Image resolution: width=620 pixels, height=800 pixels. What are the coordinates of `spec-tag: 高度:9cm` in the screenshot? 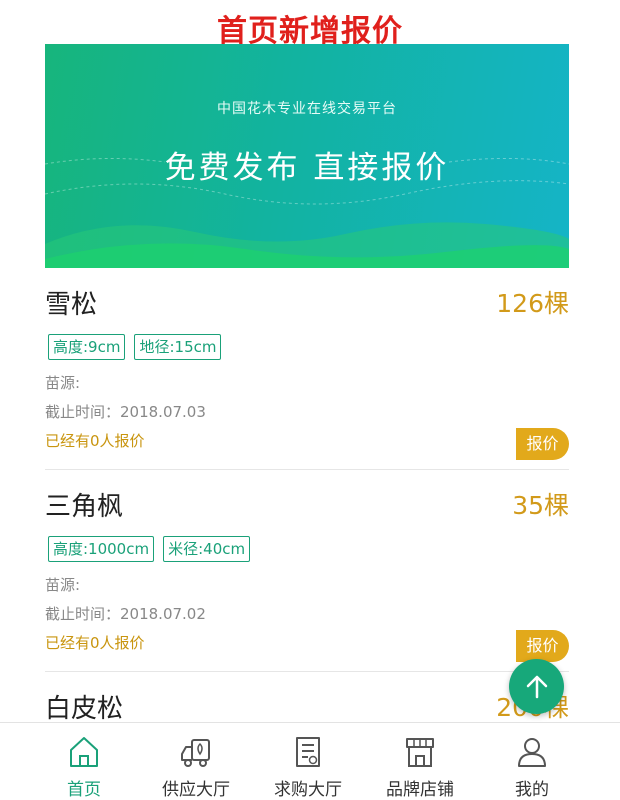 It's located at (87, 347).